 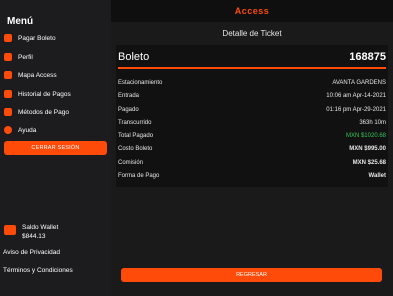 I want to click on sidebar-item-label: Historial de Pagos, so click(x=44, y=94).